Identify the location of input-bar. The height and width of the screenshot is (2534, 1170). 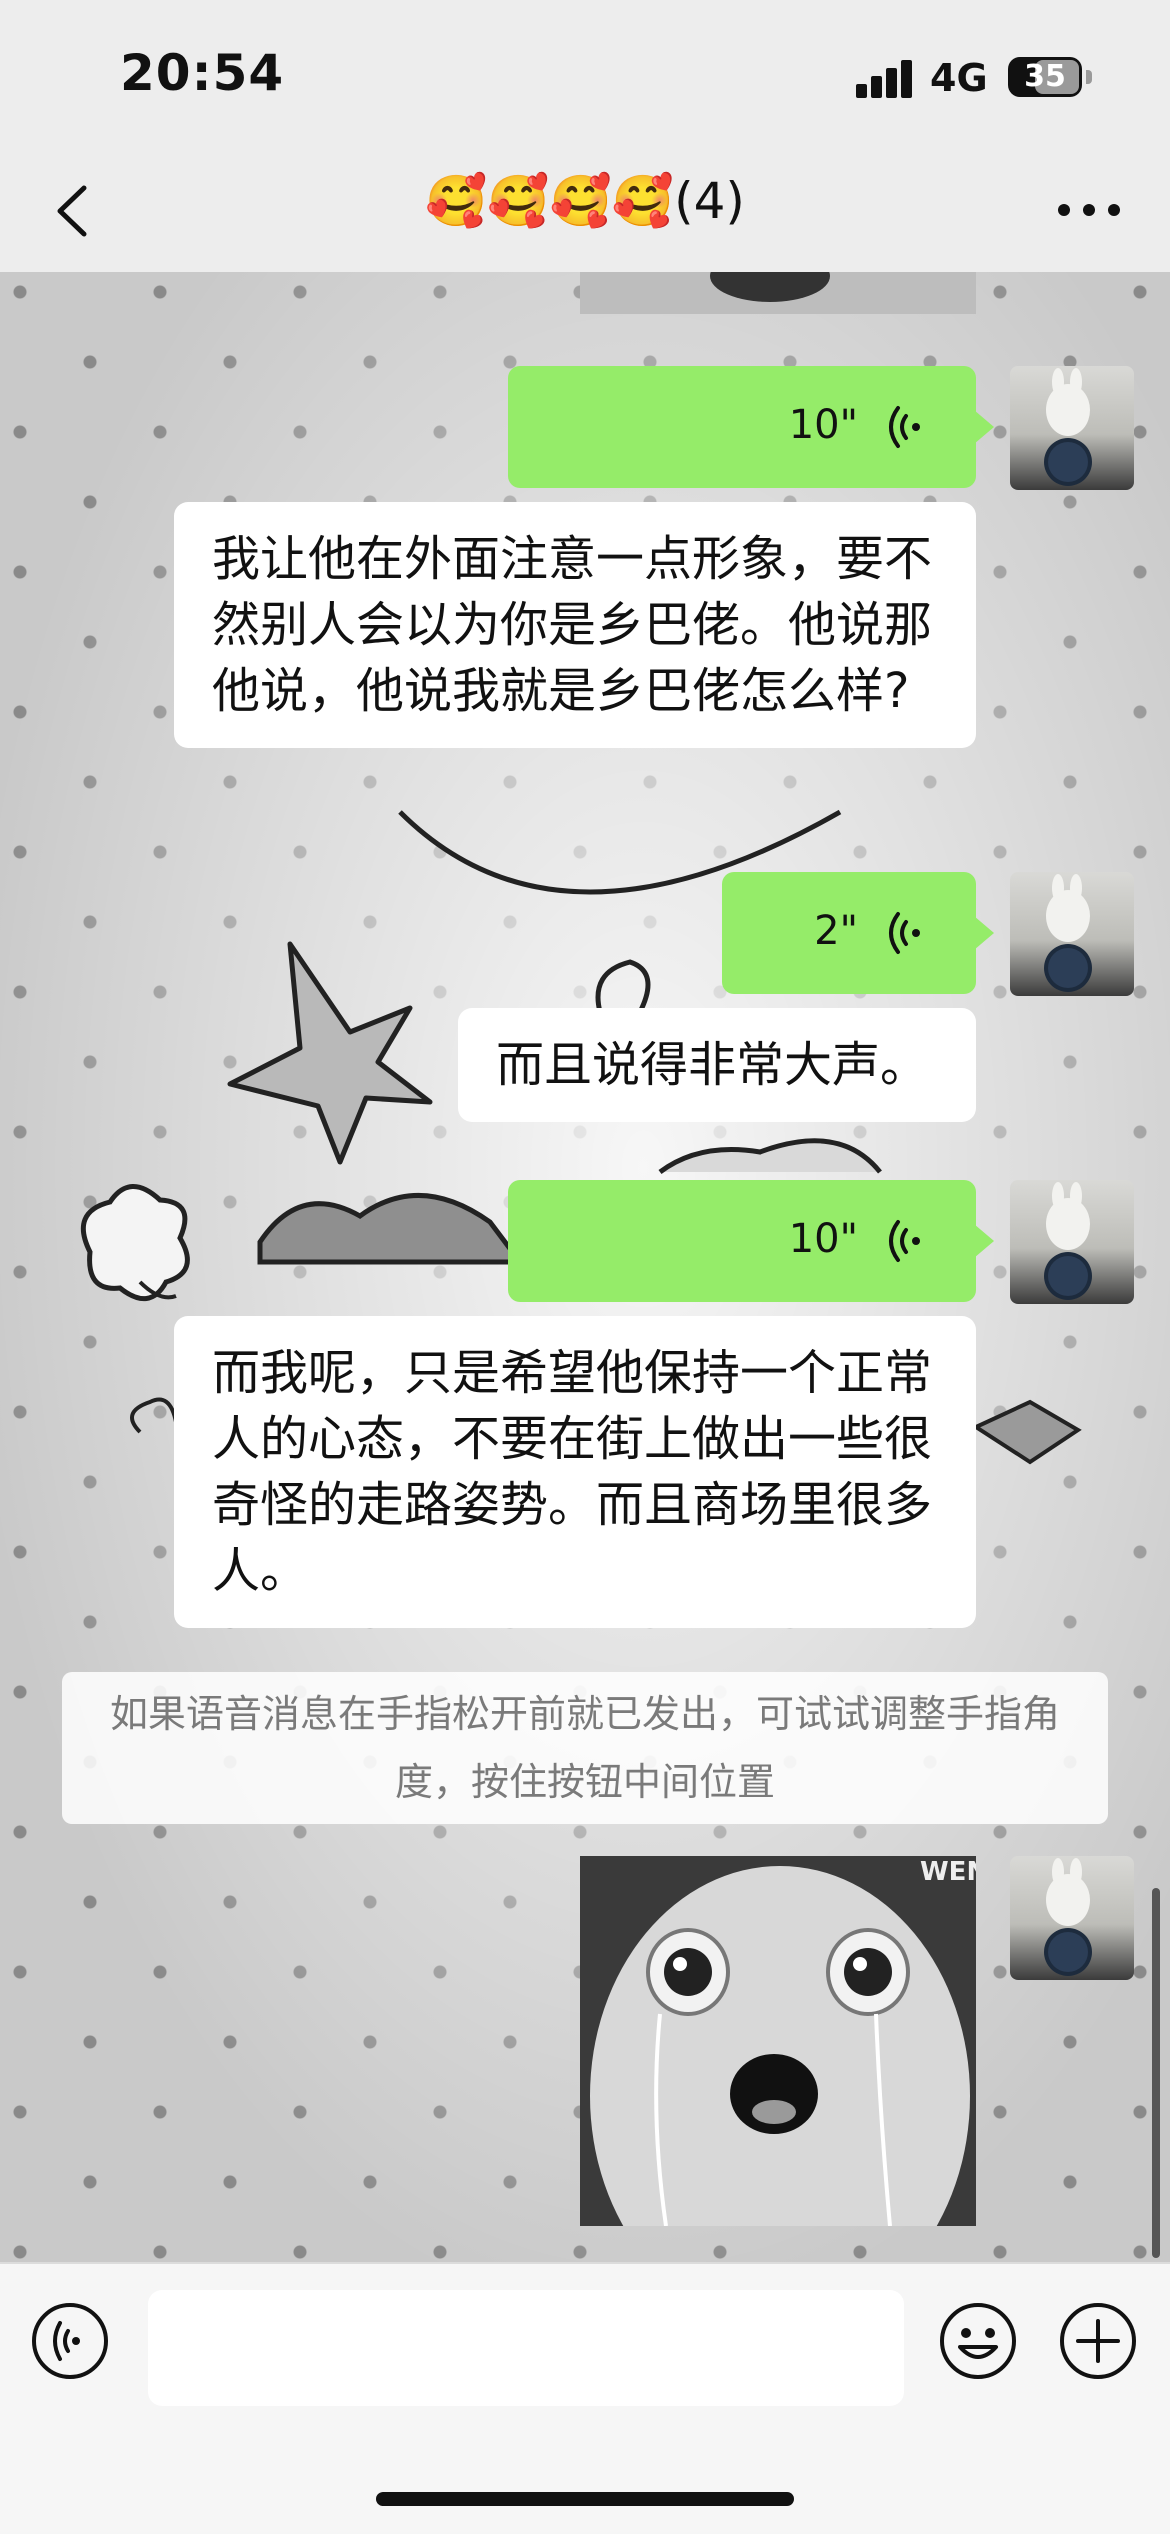
(585, 2398).